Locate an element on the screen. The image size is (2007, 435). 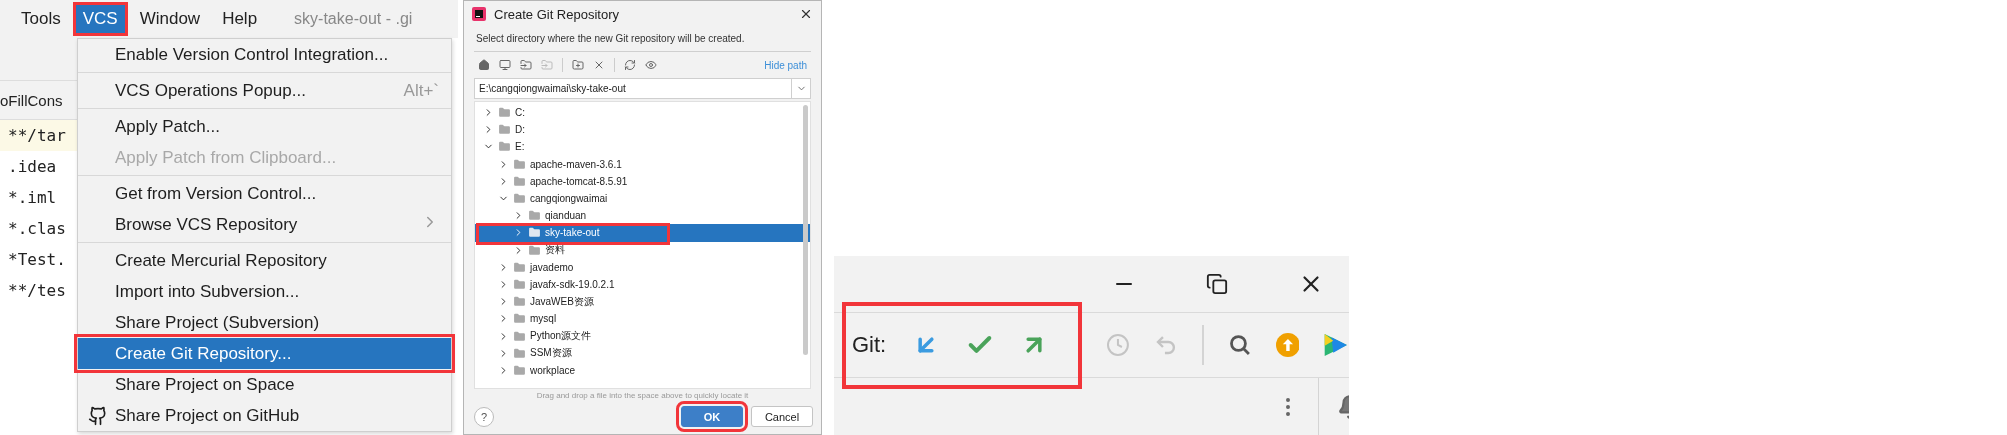
dialog-description: Select directory where the new Git repository will be created. is located at coordinates (642, 39).